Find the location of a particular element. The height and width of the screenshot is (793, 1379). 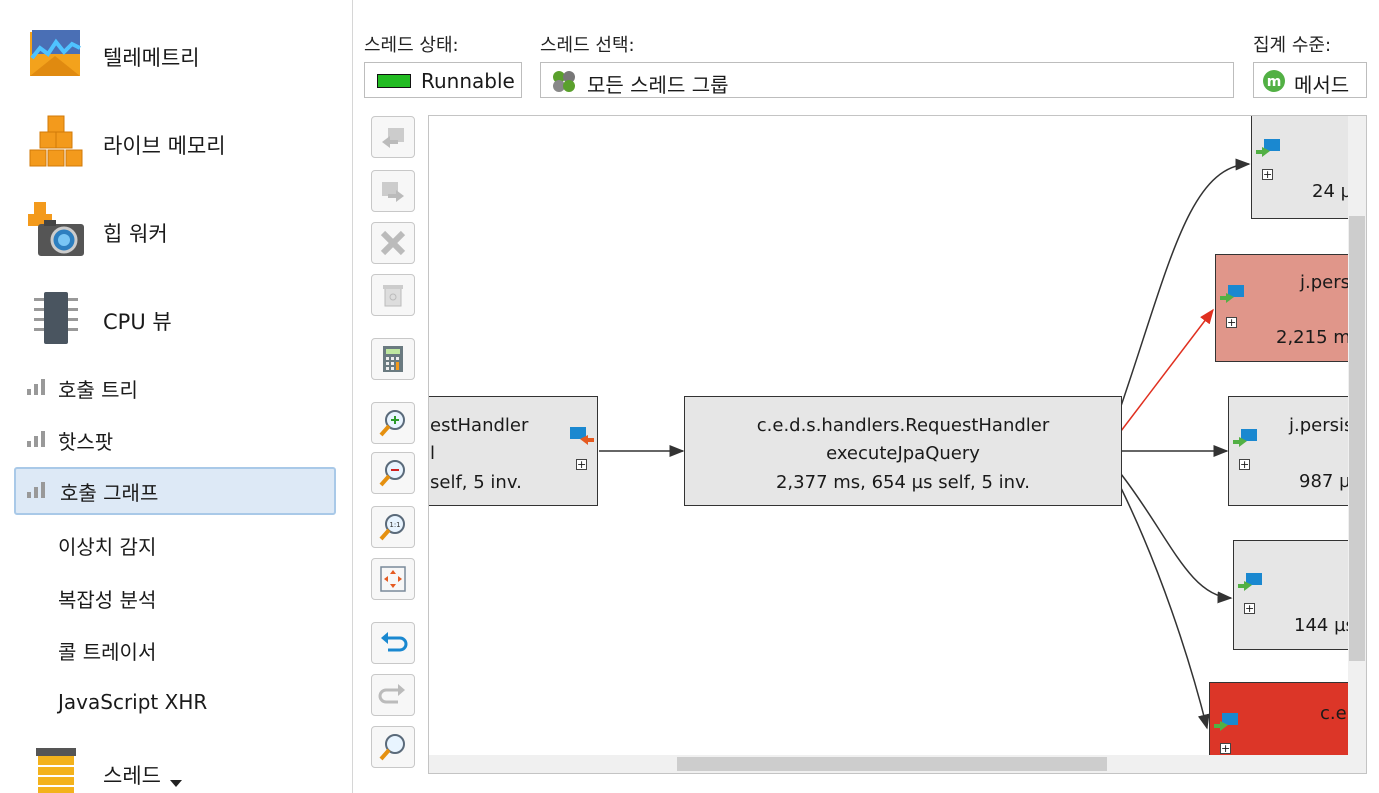

zoom-actual-size-icon: 1:1 is located at coordinates (392, 527).